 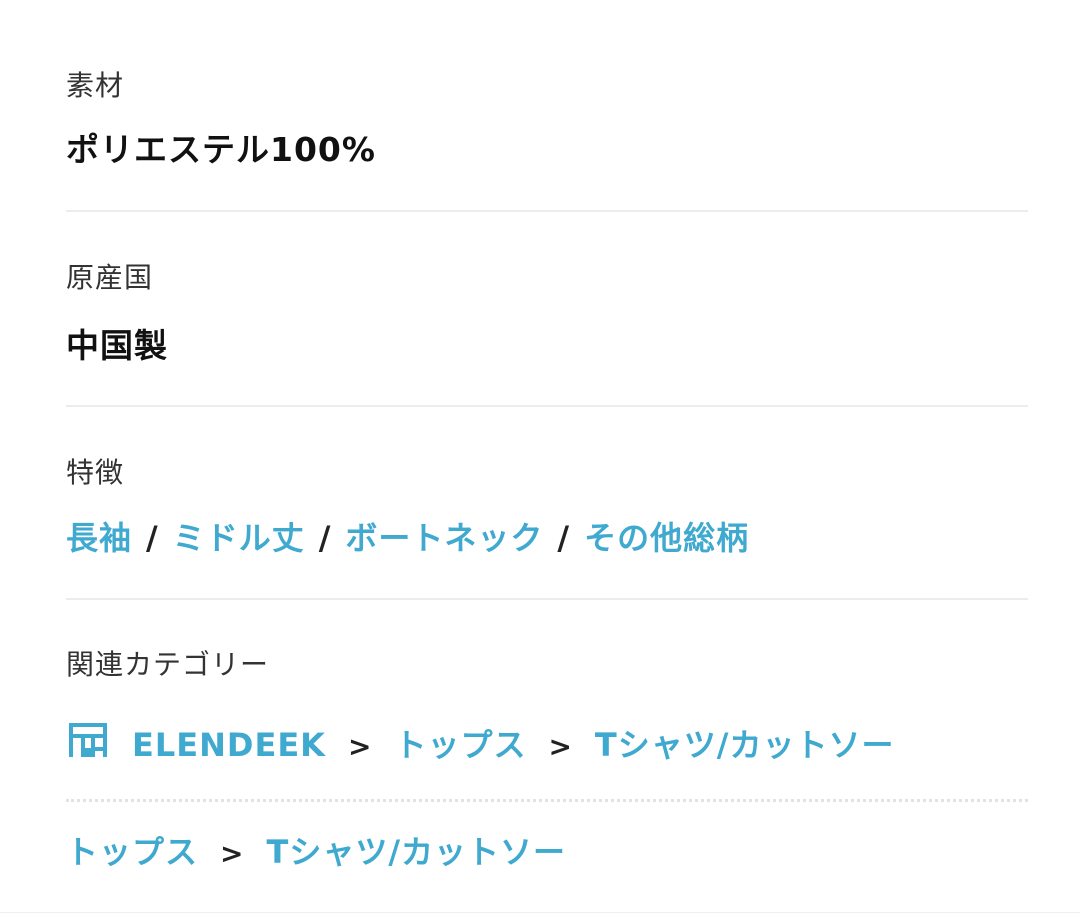 What do you see at coordinates (117, 345) in the screenshot?
I see `origin-value: 中国製` at bounding box center [117, 345].